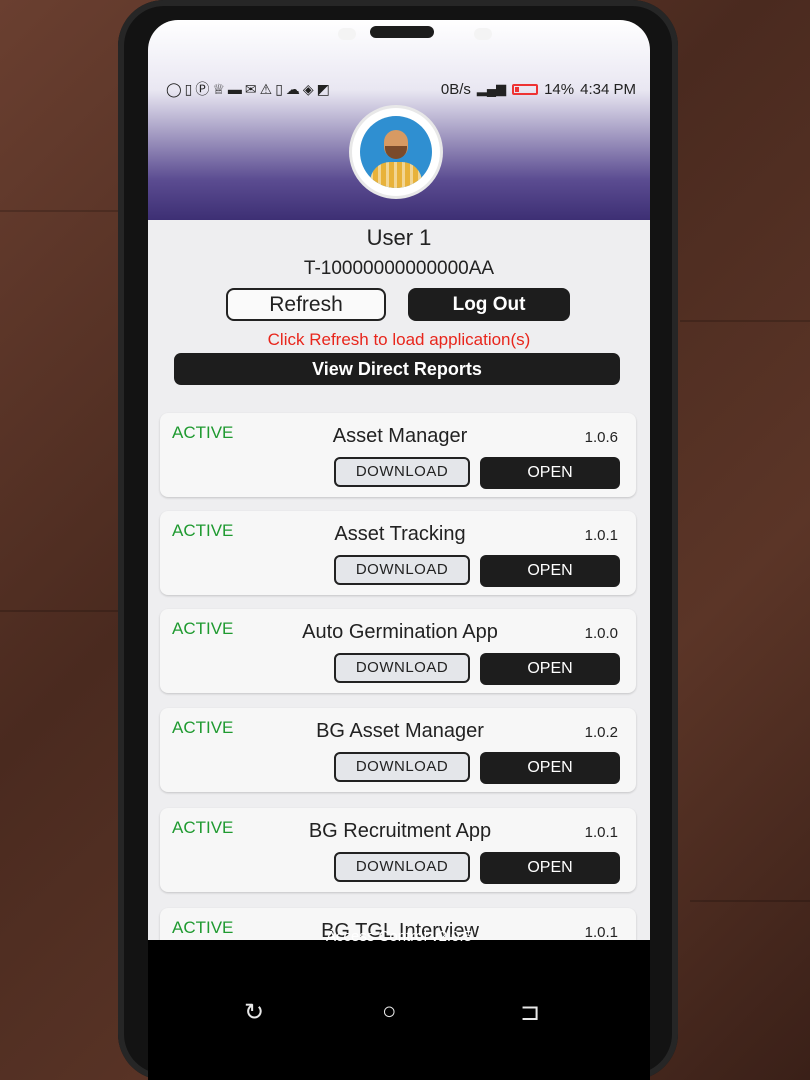  What do you see at coordinates (601, 437) in the screenshot?
I see `app-version: 1.0.6` at bounding box center [601, 437].